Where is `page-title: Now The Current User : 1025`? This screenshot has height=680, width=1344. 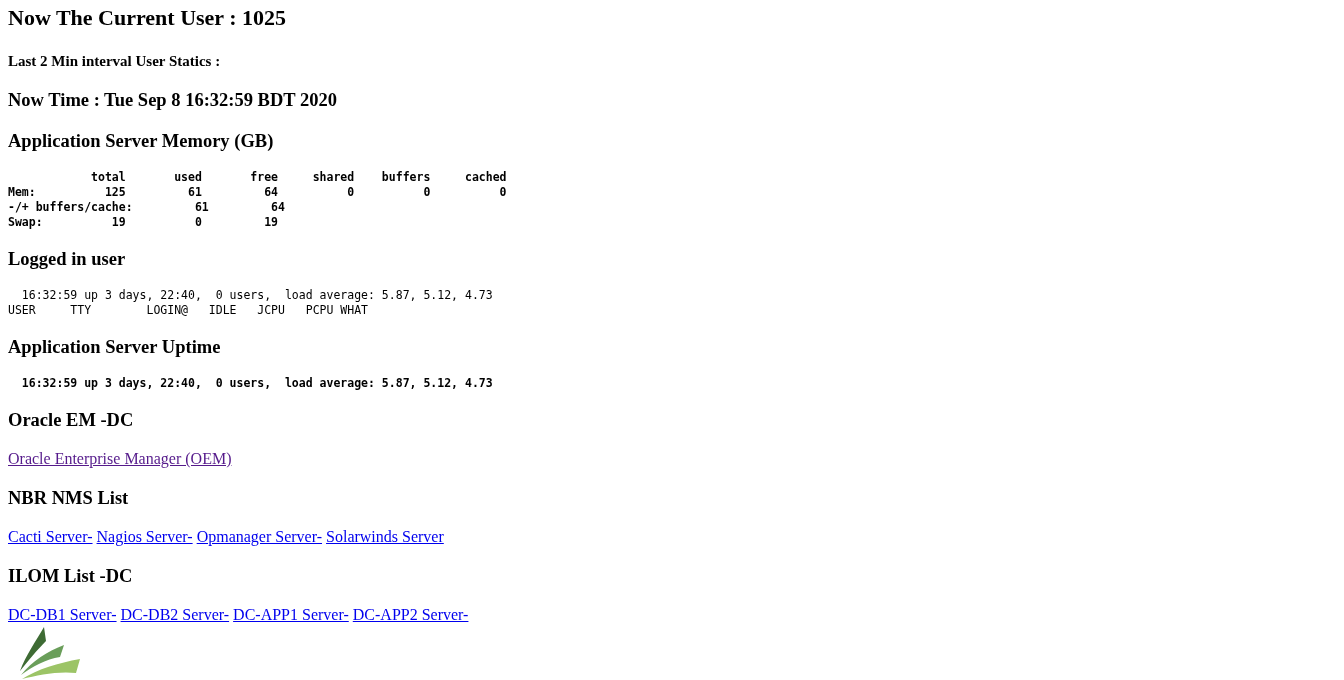 page-title: Now The Current User : 1025 is located at coordinates (147, 18).